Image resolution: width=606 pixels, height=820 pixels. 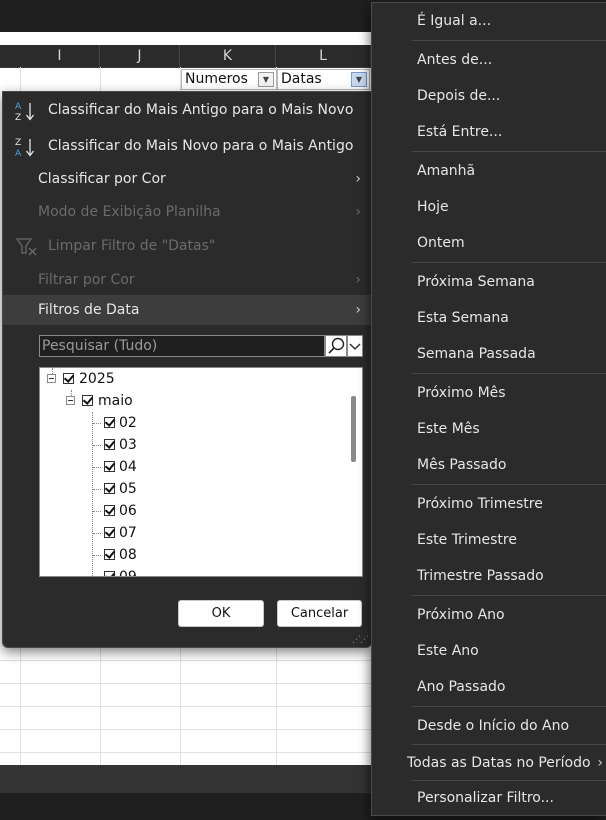 I want to click on menu-item-next-week: Próxima Semana, so click(x=489, y=282).